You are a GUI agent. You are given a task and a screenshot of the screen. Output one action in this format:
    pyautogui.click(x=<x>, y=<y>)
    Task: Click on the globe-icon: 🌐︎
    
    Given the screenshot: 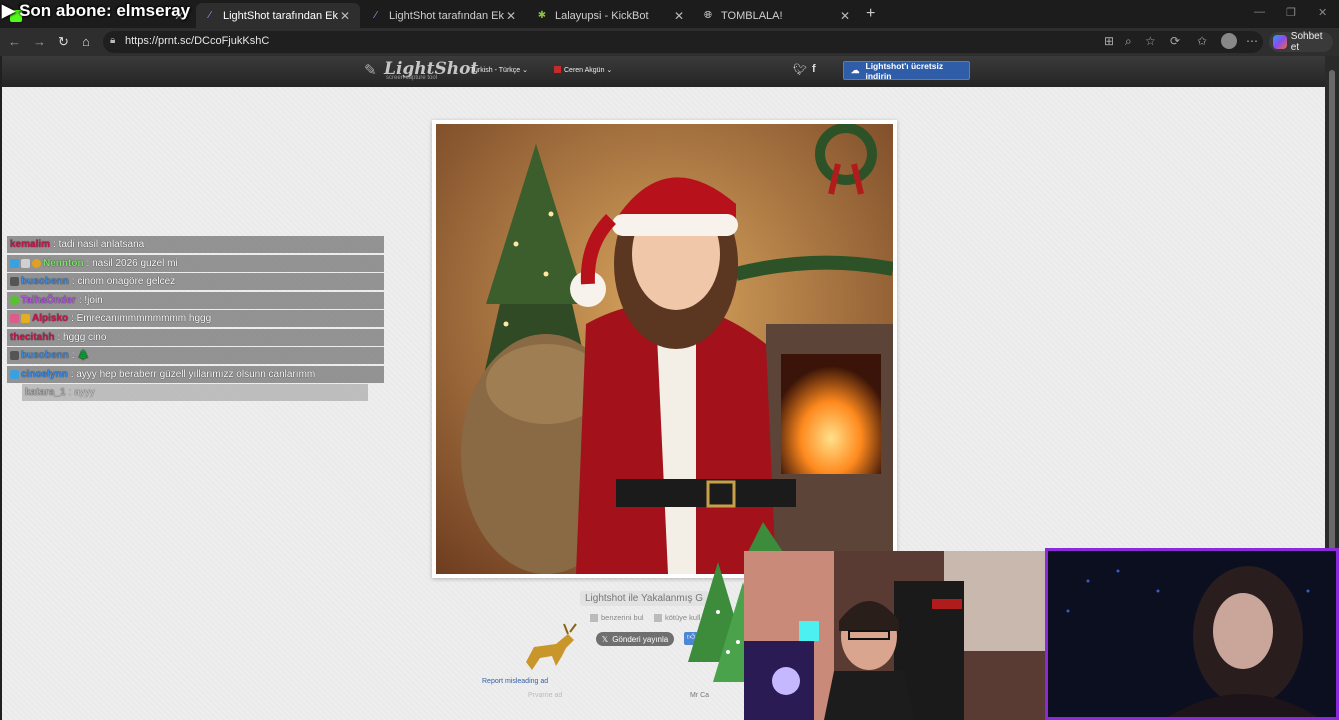 What is the action you would take?
    pyautogui.click(x=708, y=15)
    